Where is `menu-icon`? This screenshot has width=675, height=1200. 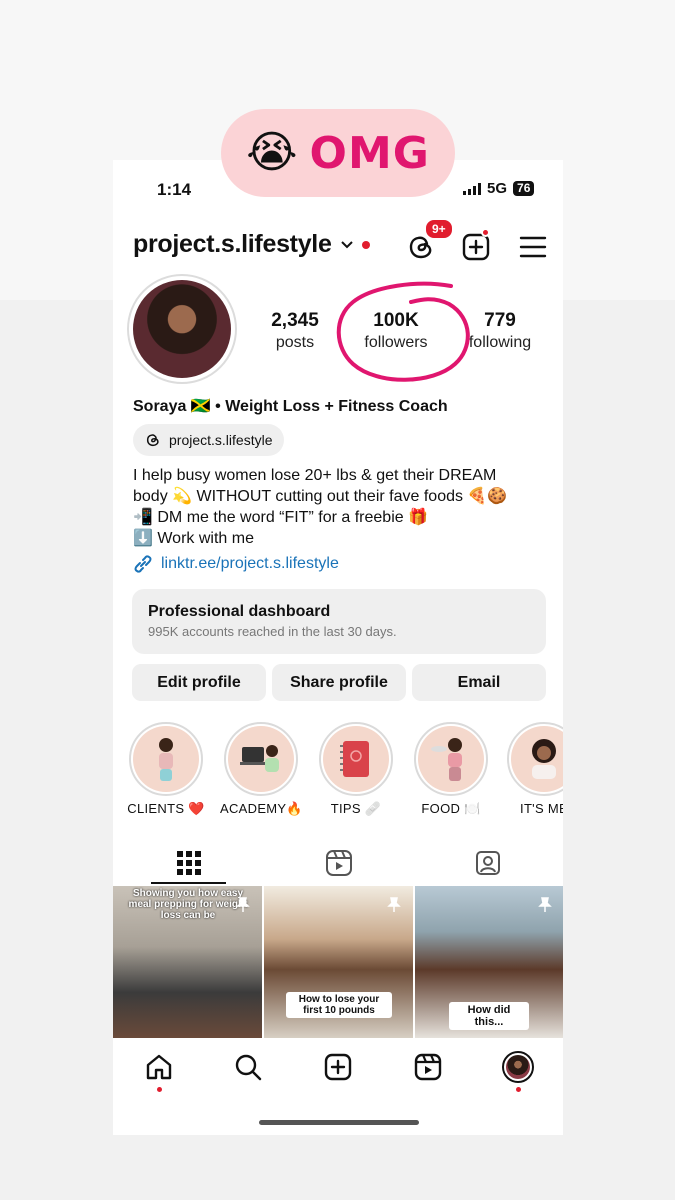
menu-icon is located at coordinates (533, 247).